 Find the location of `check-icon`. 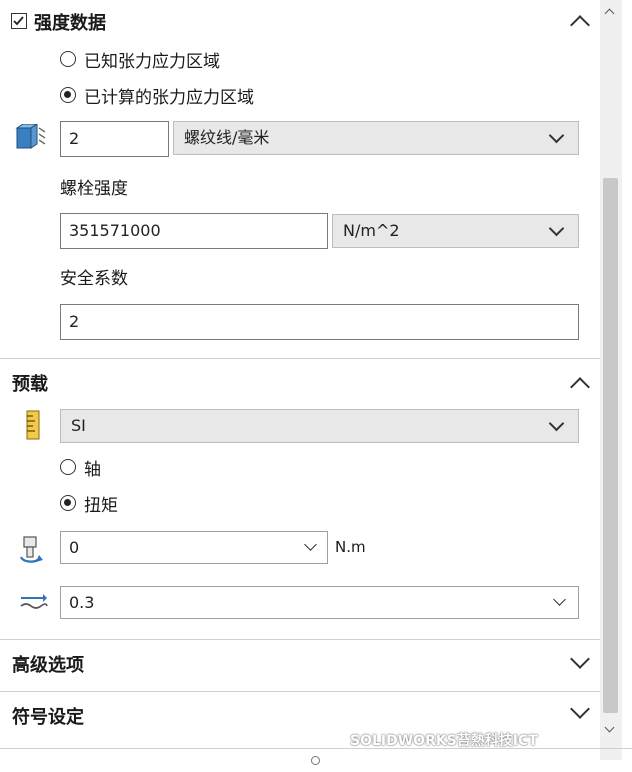

check-icon is located at coordinates (18, 21).